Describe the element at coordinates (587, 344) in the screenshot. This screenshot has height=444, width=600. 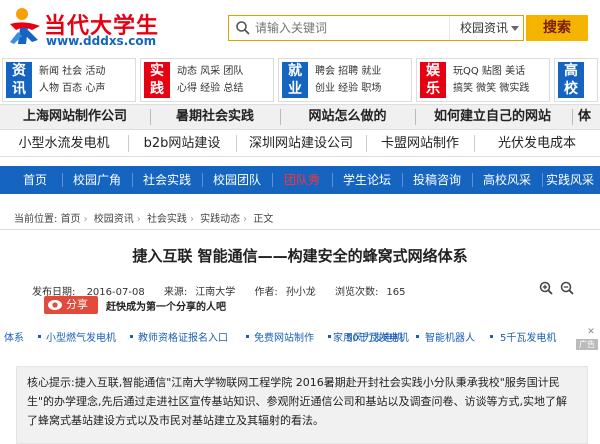
I see `ad-badge: 广告` at that location.